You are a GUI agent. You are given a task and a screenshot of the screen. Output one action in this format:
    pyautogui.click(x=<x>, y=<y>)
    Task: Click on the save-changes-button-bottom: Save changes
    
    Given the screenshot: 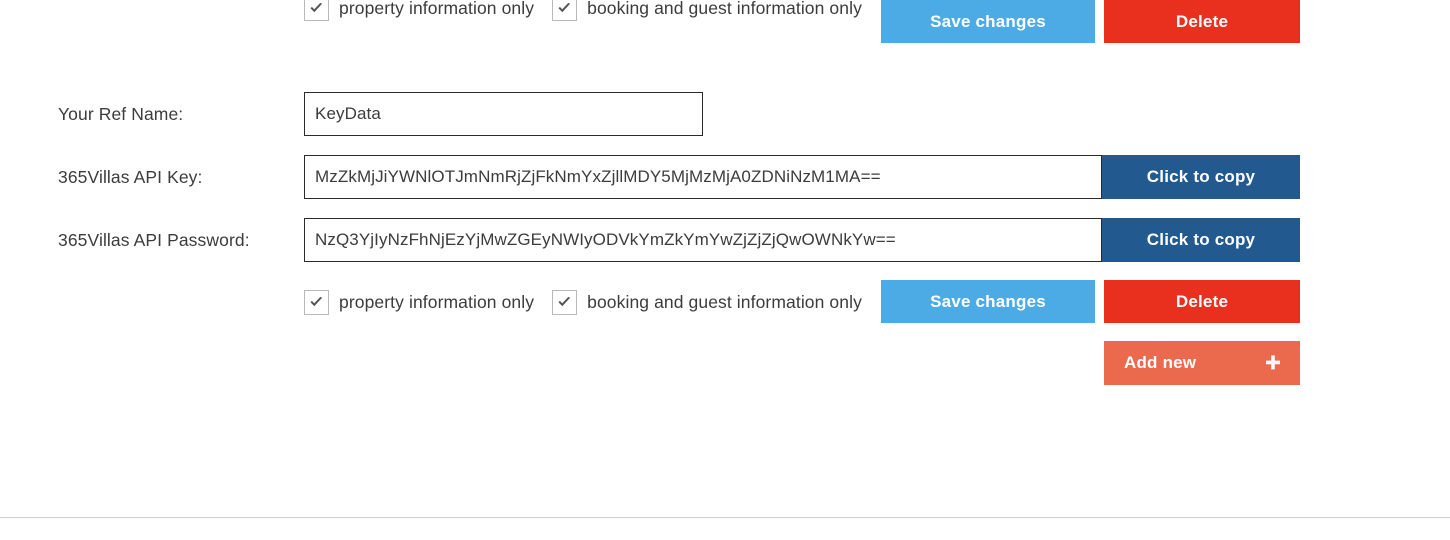 What is the action you would take?
    pyautogui.click(x=988, y=301)
    